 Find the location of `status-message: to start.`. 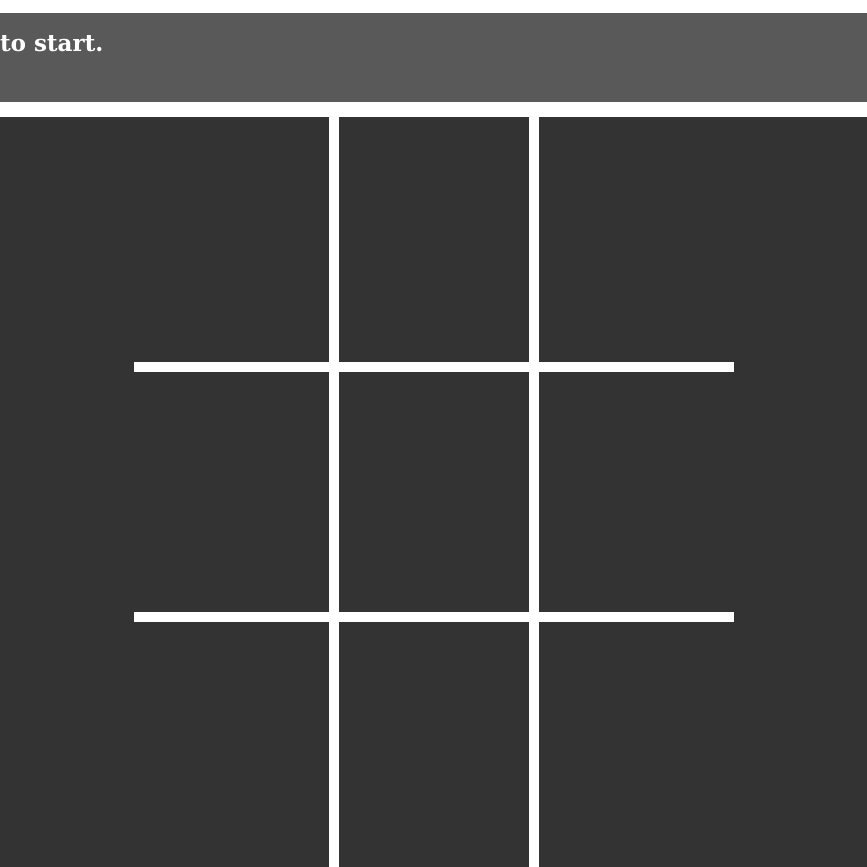

status-message: to start. is located at coordinates (52, 43).